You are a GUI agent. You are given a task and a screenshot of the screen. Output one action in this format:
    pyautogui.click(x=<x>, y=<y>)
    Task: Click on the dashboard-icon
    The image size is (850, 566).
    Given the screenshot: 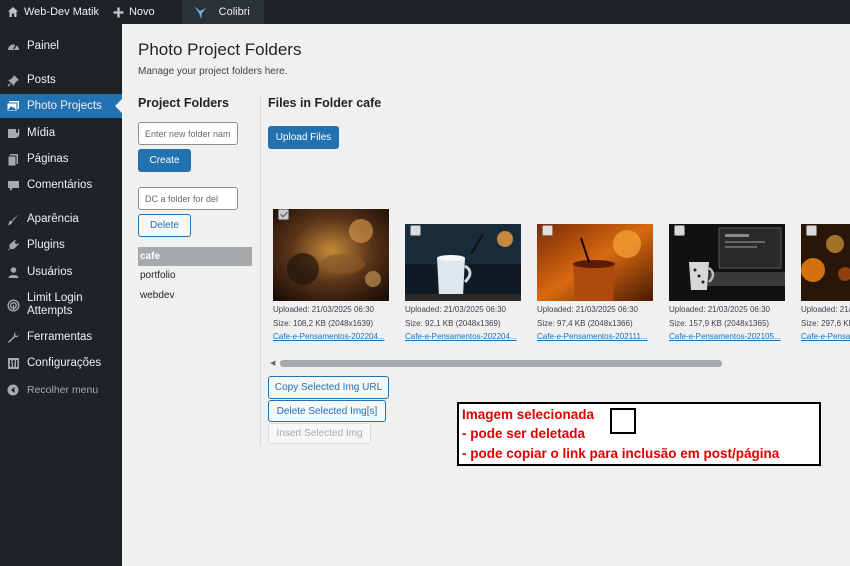 What is the action you would take?
    pyautogui.click(x=13, y=46)
    